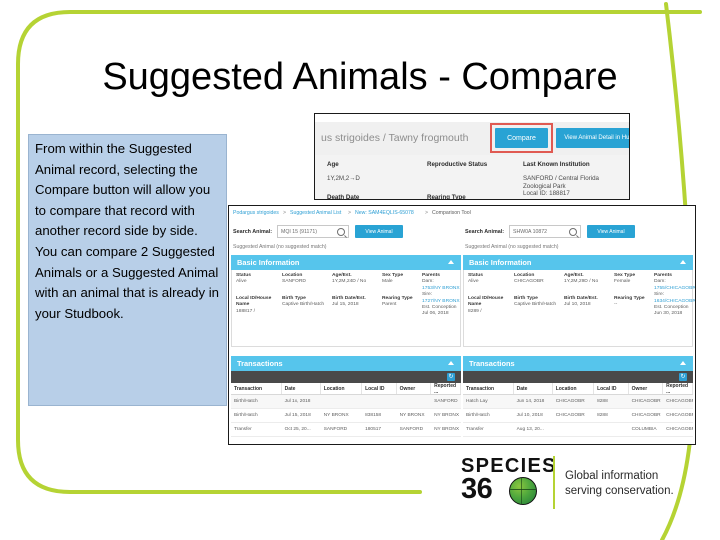 This screenshot has height=540, width=720. Describe the element at coordinates (629, 302) in the screenshot. I see `right-field-rearing-type: Rearing Type --` at that location.